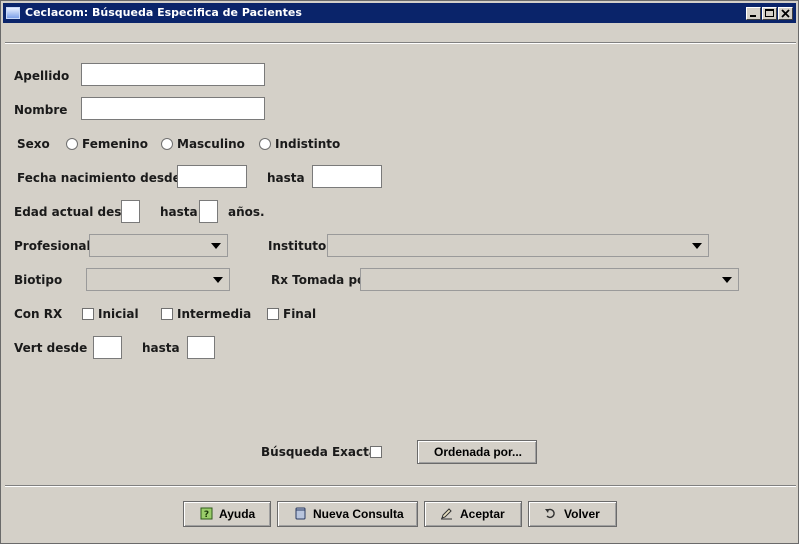 The image size is (799, 544). What do you see at coordinates (52, 246) in the screenshot?
I see `profesional-label: Profesional` at bounding box center [52, 246].